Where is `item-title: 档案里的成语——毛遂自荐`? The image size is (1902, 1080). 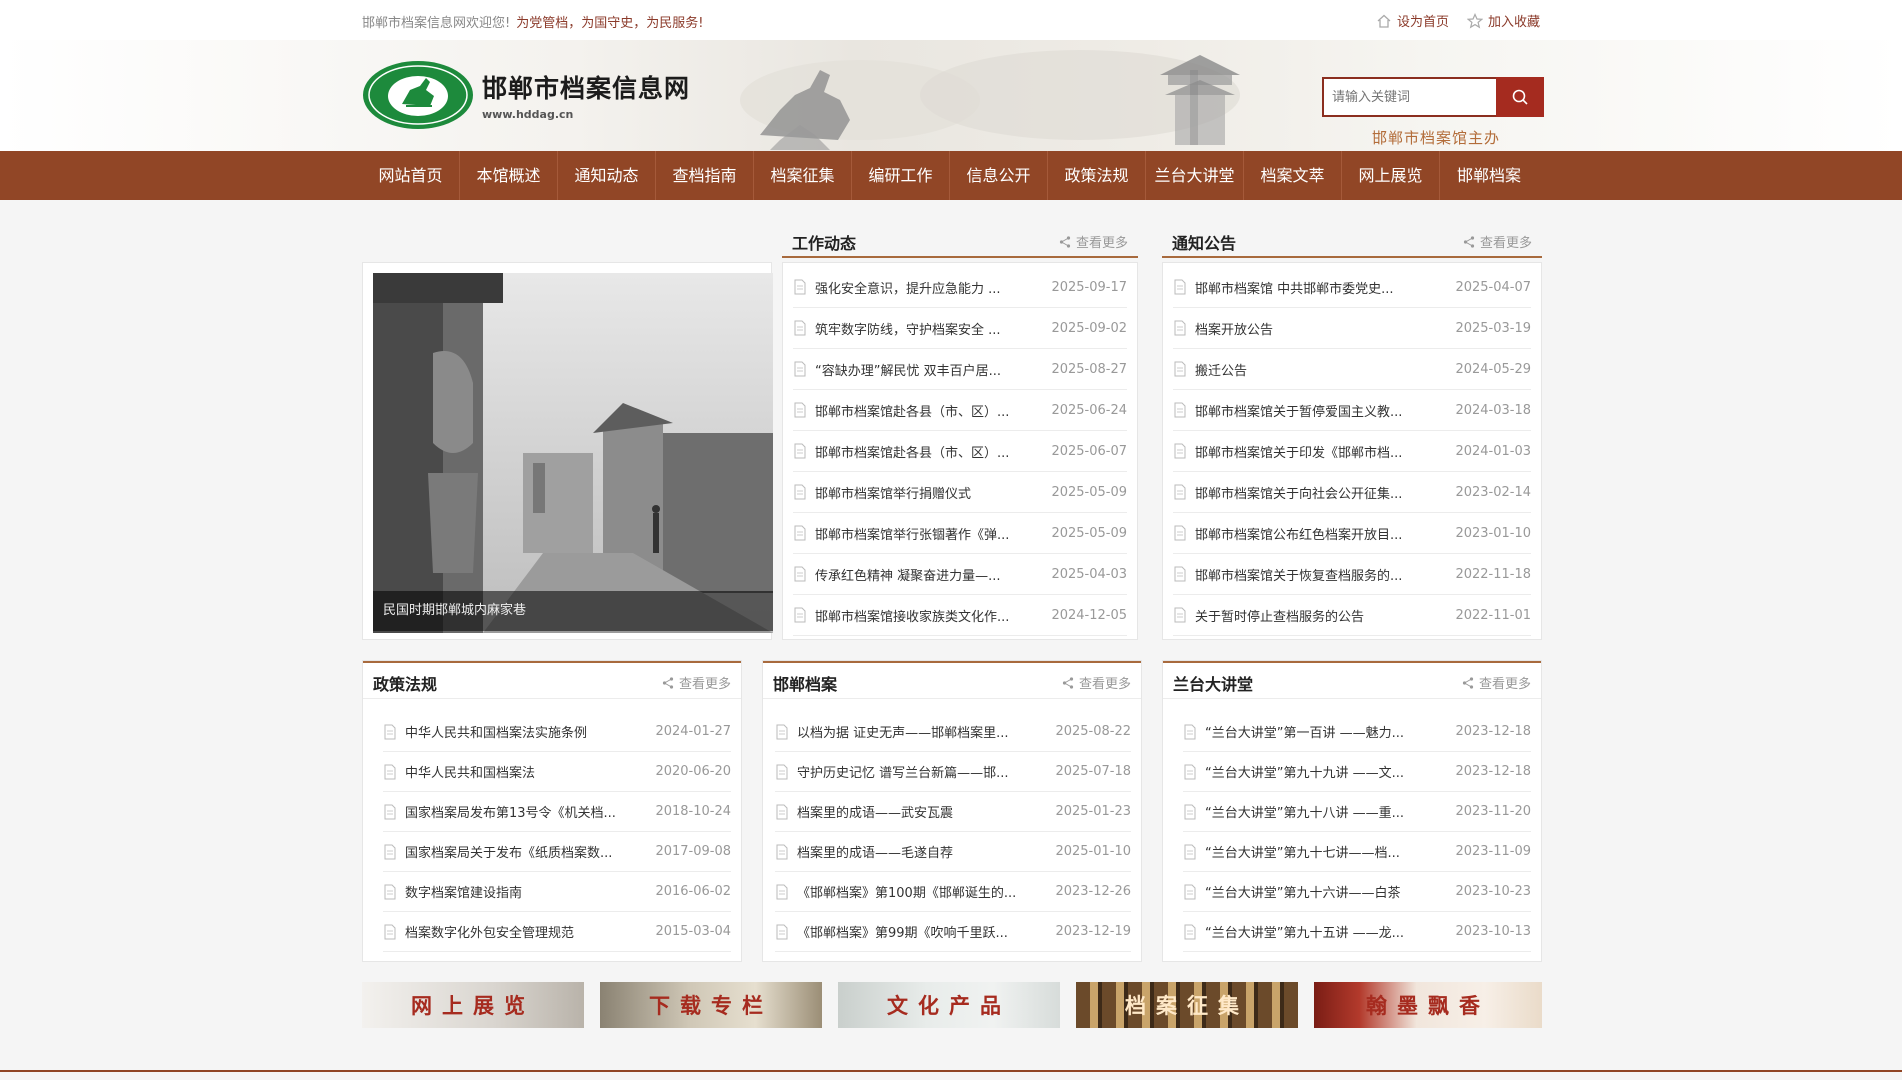 item-title: 档案里的成语——毛遂自荐 is located at coordinates (875, 853).